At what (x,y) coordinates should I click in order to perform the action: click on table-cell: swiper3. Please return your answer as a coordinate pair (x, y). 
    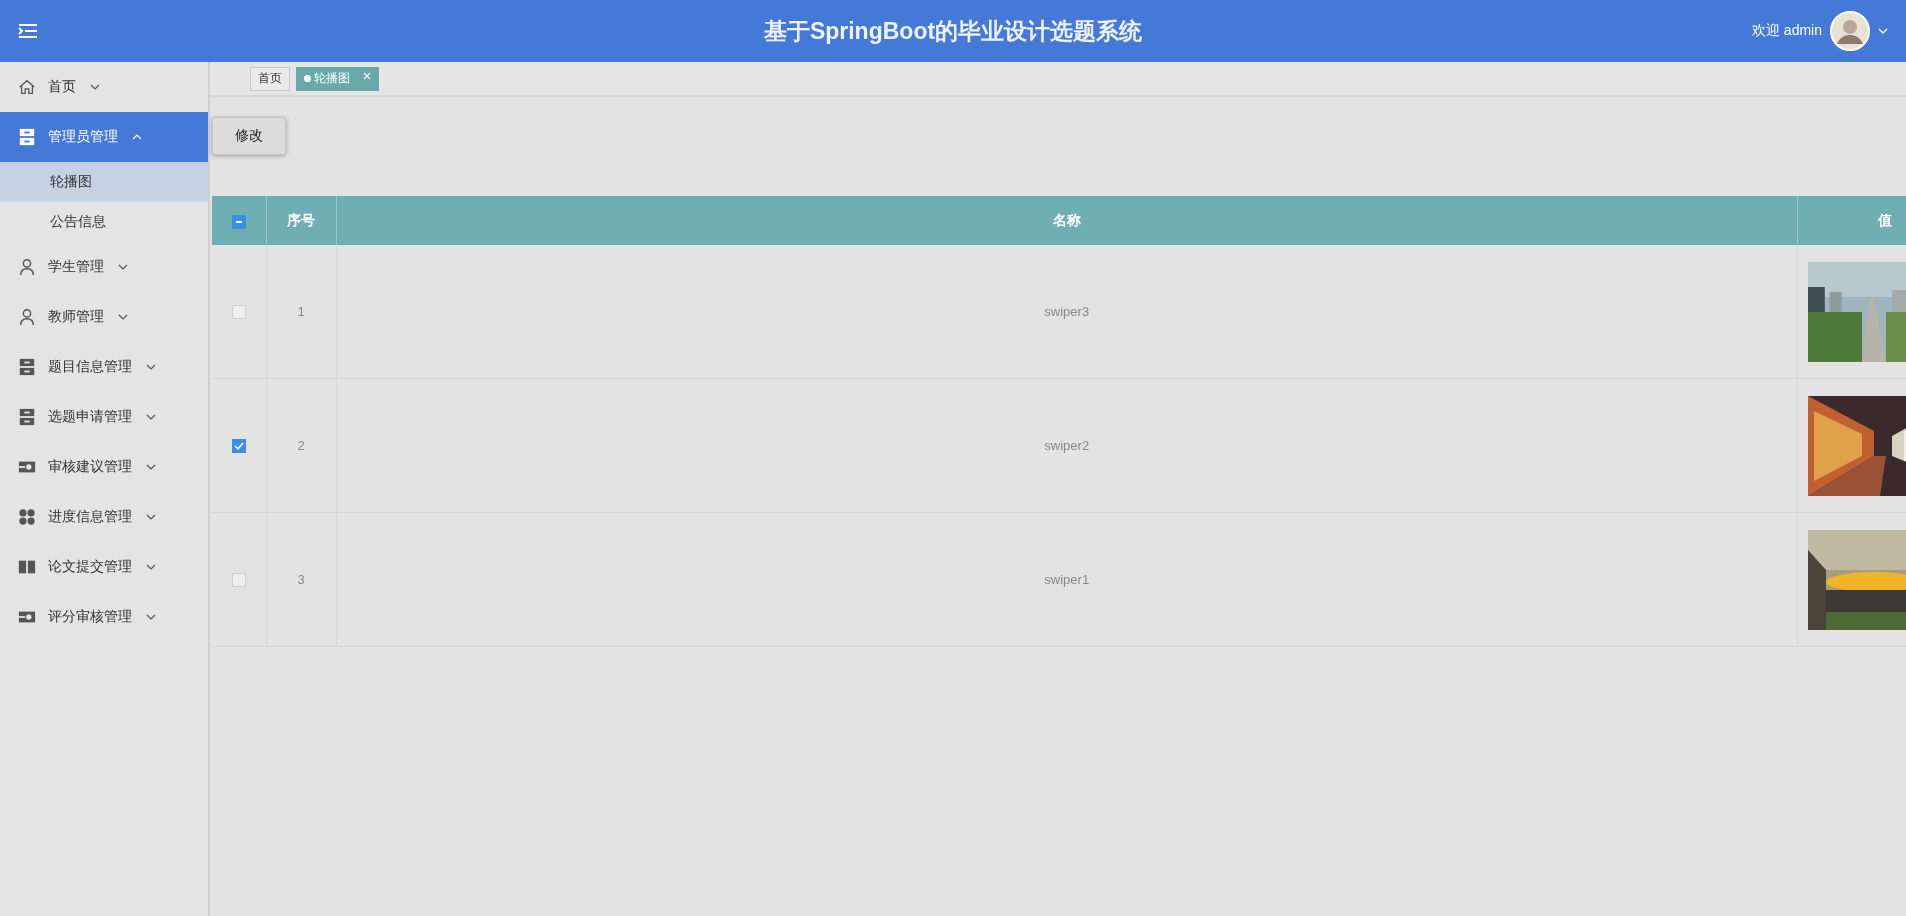
    Looking at the image, I should click on (1067, 311).